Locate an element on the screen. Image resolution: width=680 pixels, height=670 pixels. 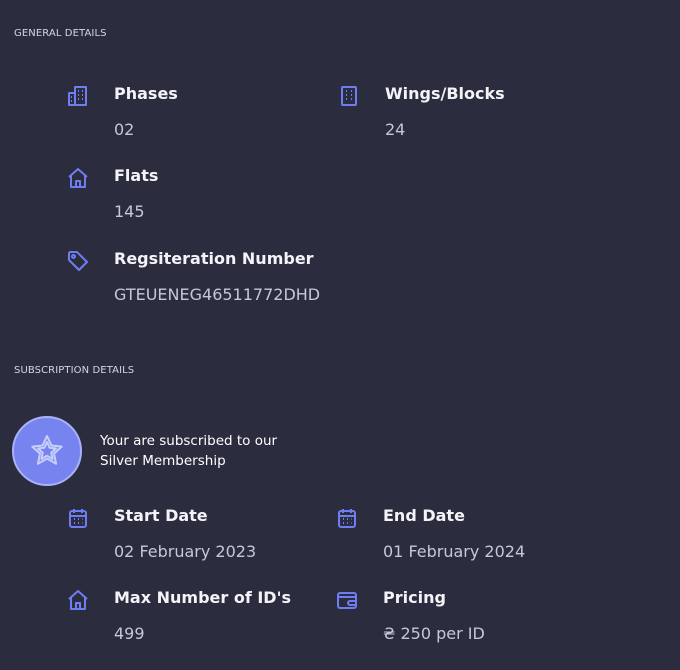
start-date-value: 02 February 2023 is located at coordinates (185, 551).